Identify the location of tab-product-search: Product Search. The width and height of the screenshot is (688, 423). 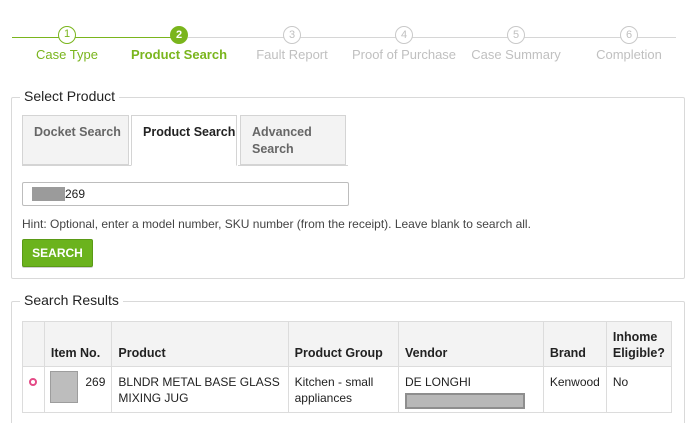
(184, 140).